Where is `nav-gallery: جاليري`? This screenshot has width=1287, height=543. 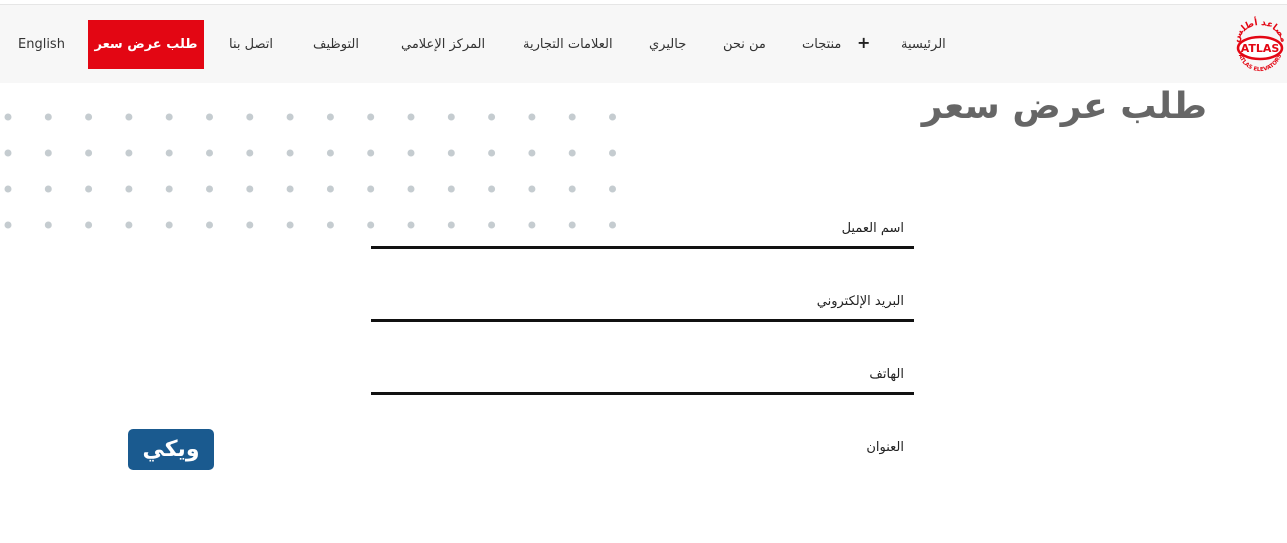 nav-gallery: جاليري is located at coordinates (667, 44).